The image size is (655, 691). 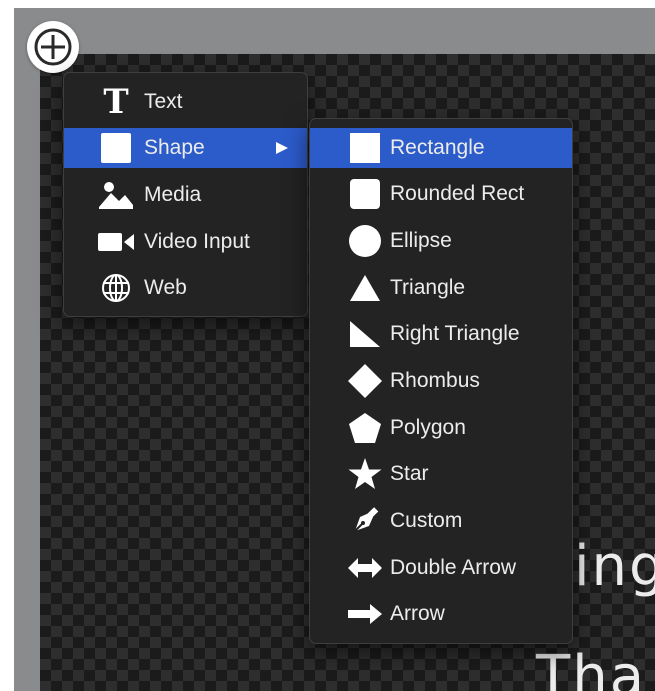 I want to click on add-button, so click(x=53, y=47).